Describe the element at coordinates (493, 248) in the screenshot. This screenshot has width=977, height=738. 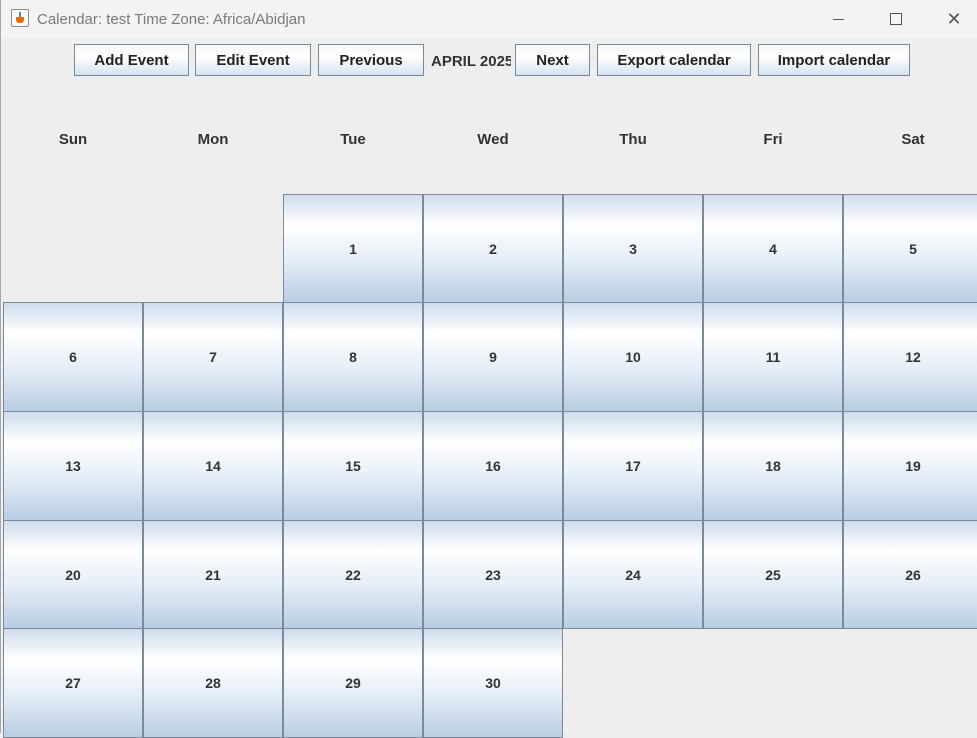
I see `day-cell: 2` at that location.